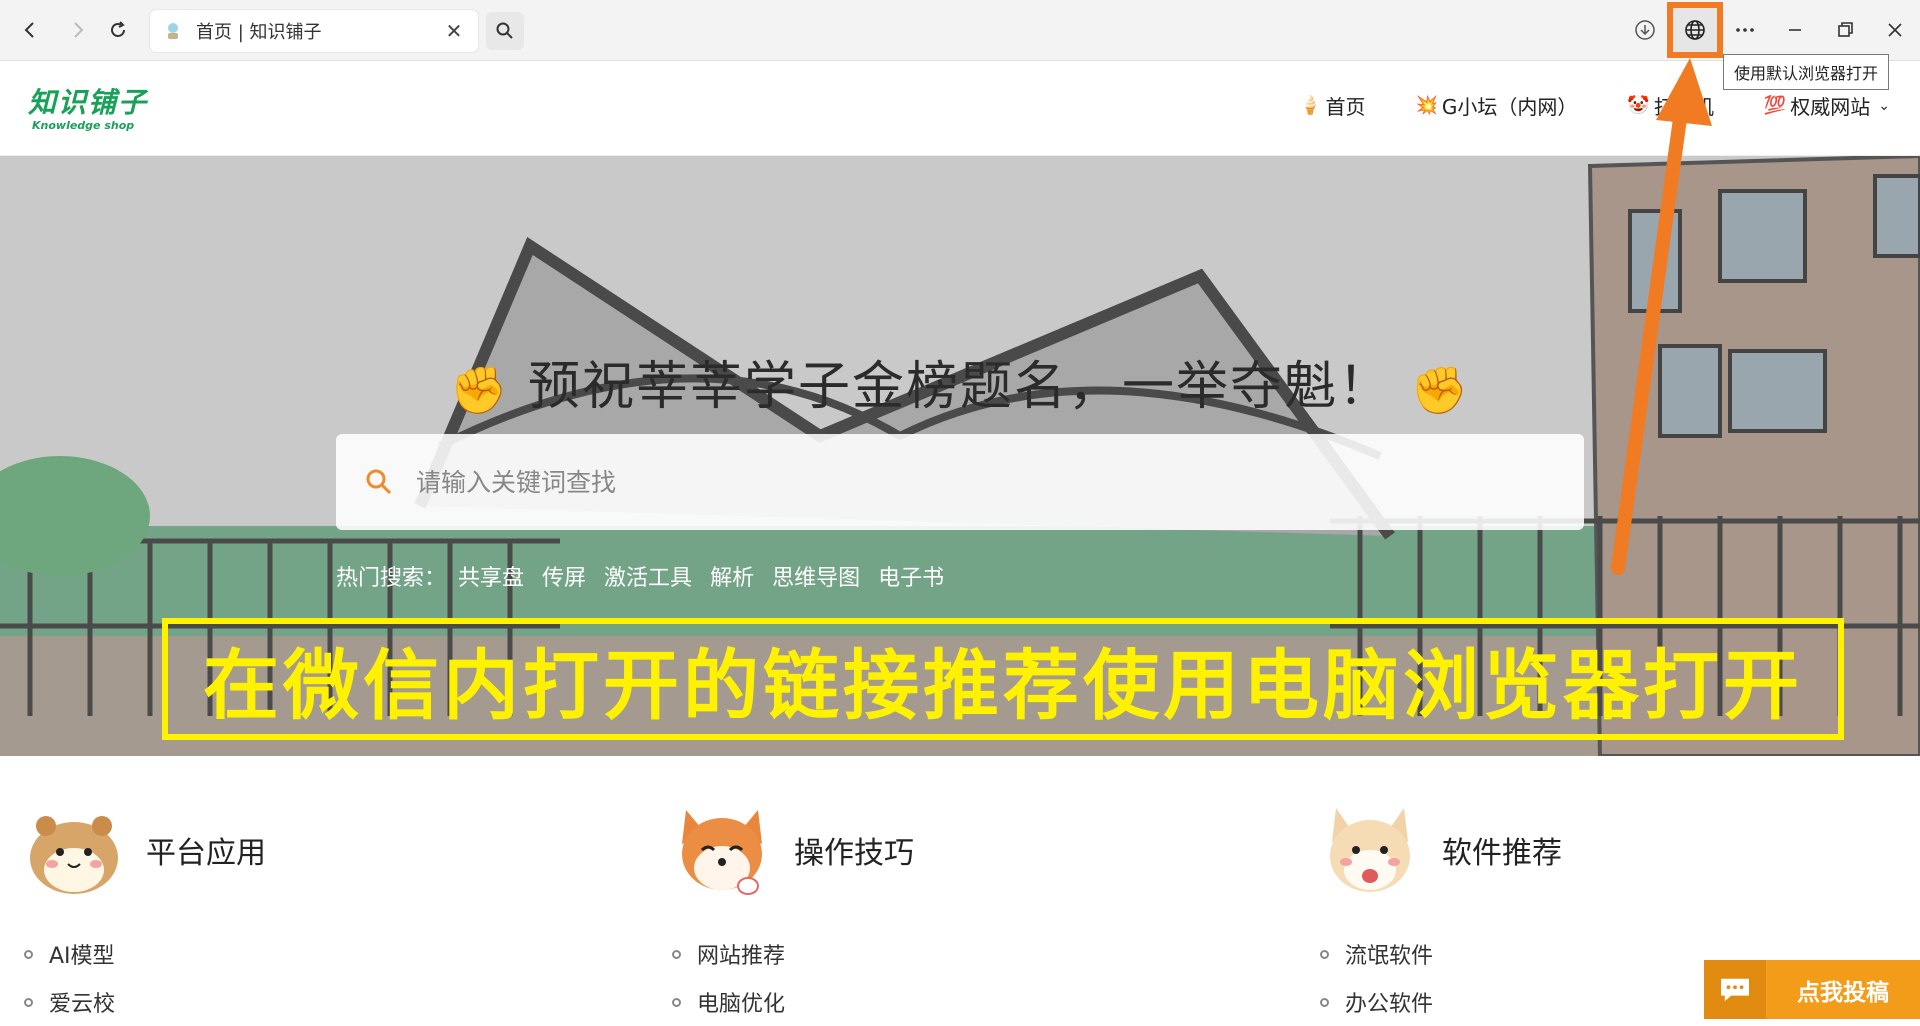 This screenshot has width=1920, height=1026. Describe the element at coordinates (1884, 105) in the screenshot. I see `chevron-down-icon: ⌄` at that location.